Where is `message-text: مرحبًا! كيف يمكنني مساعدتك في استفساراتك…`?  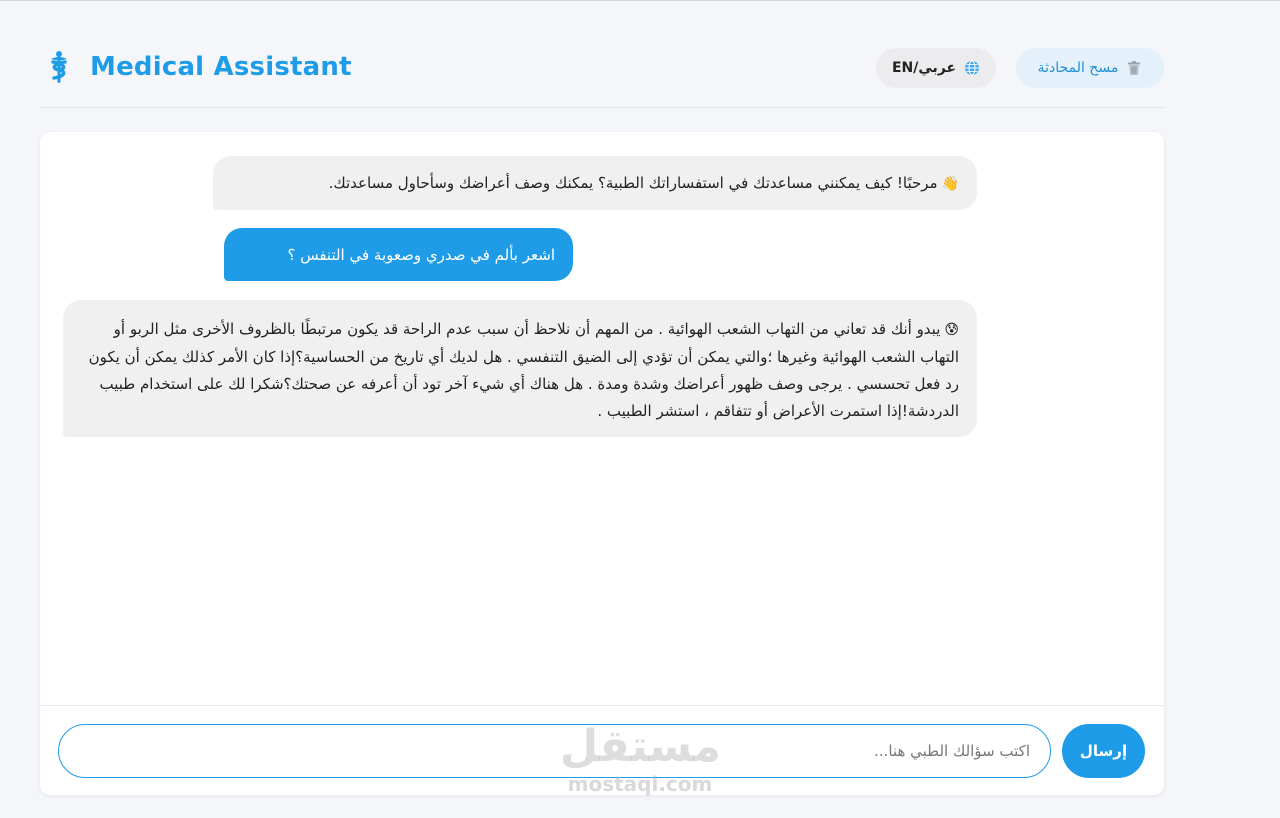 message-text: مرحبًا! كيف يمكنني مساعدتك في استفساراتك… is located at coordinates (633, 183).